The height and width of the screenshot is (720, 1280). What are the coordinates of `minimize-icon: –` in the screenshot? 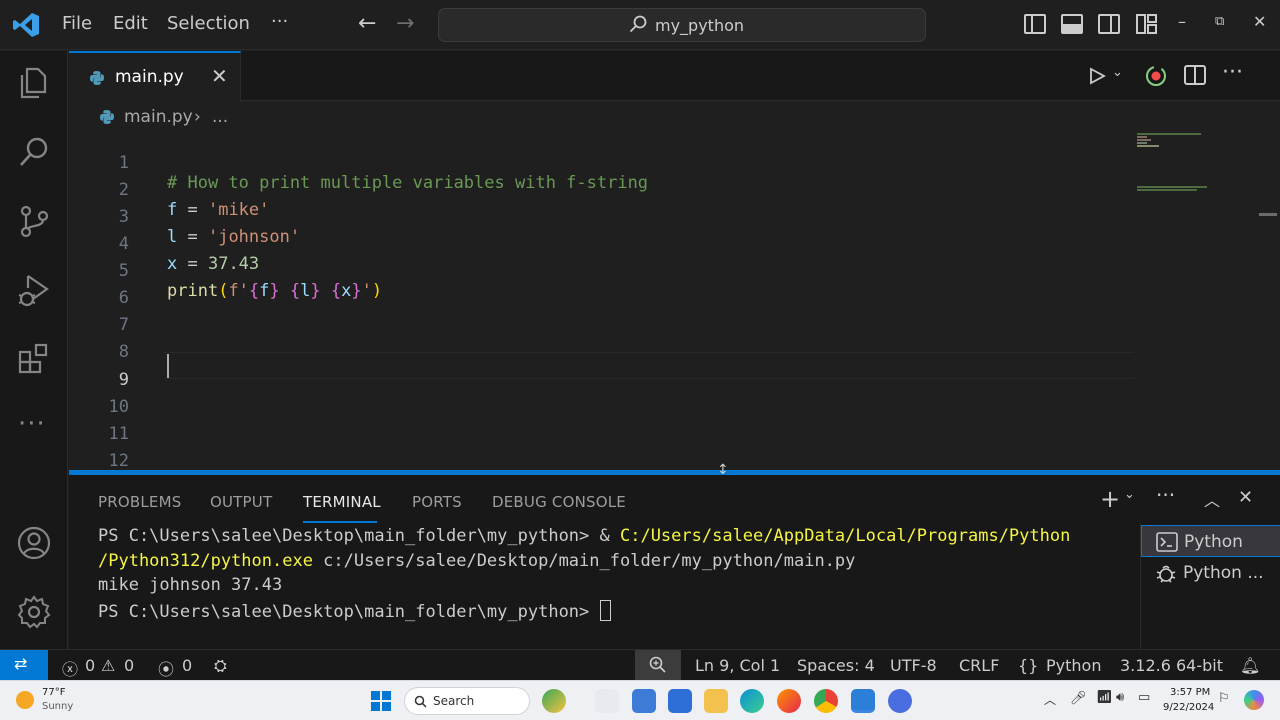 It's located at (1182, 21).